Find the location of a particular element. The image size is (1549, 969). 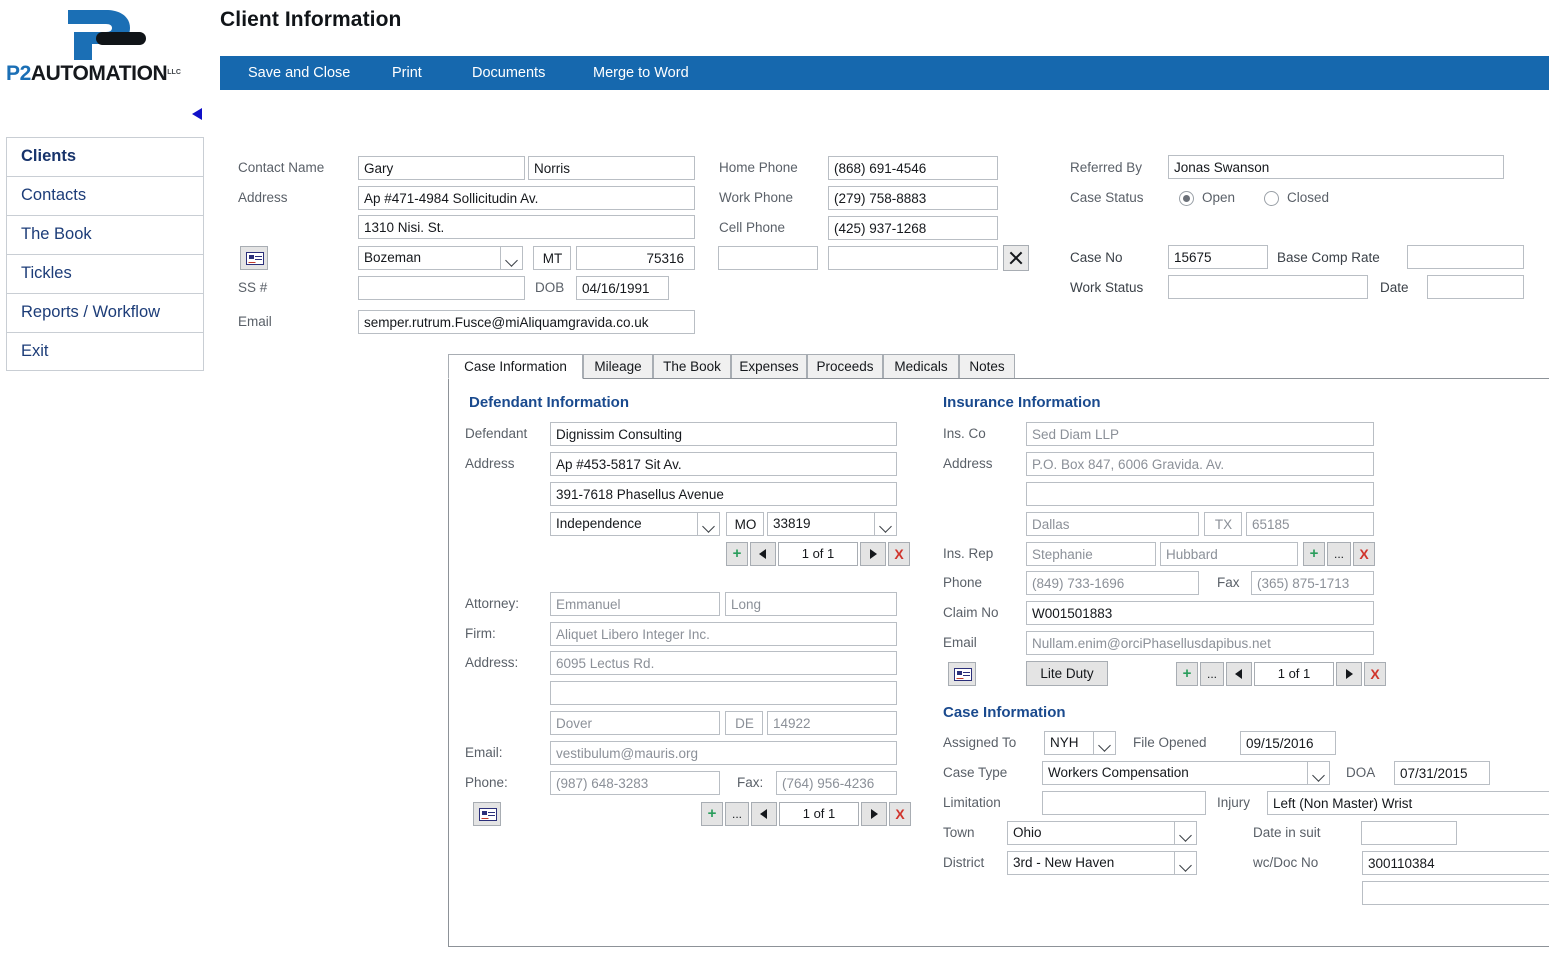

file-opened-input is located at coordinates (1288, 743).